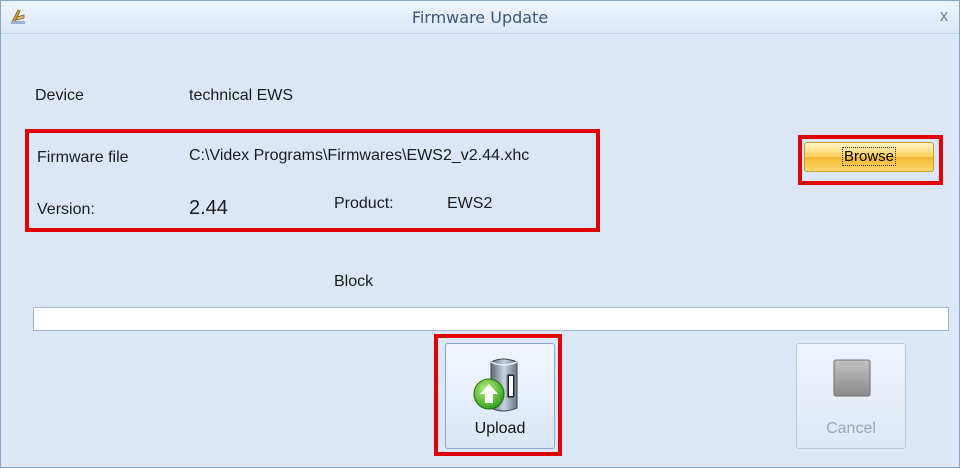 The image size is (960, 468). I want to click on version-label: Version:, so click(66, 209).